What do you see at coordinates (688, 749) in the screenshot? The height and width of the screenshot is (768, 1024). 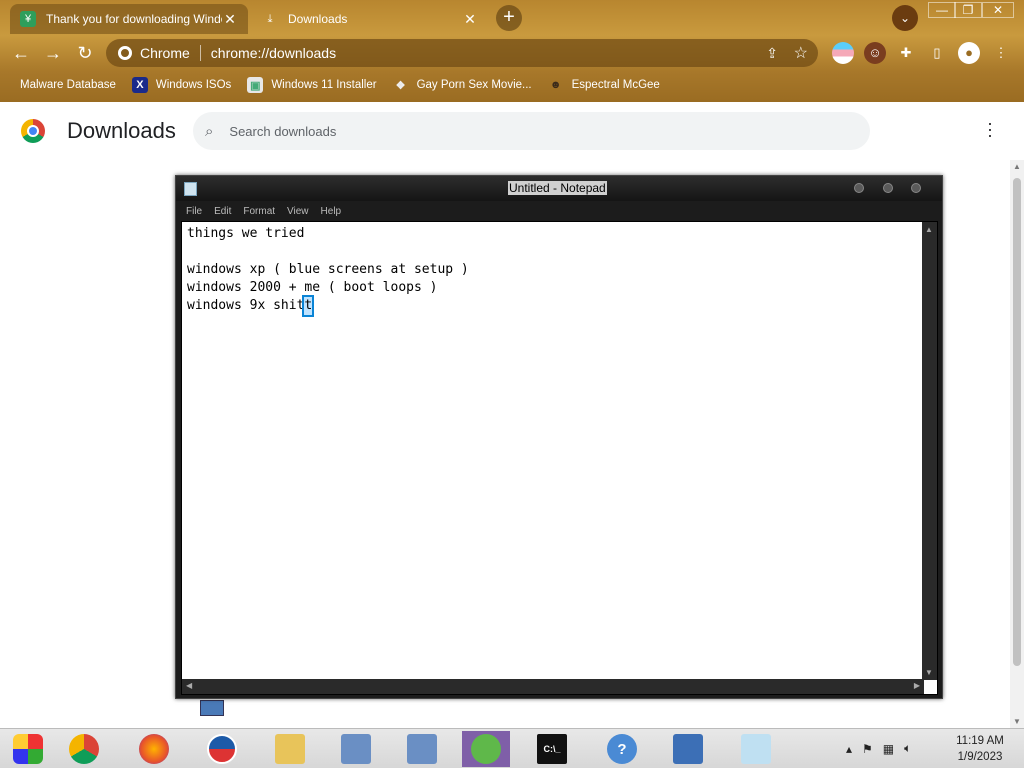 I see `taskbar-remote-desktop` at bounding box center [688, 749].